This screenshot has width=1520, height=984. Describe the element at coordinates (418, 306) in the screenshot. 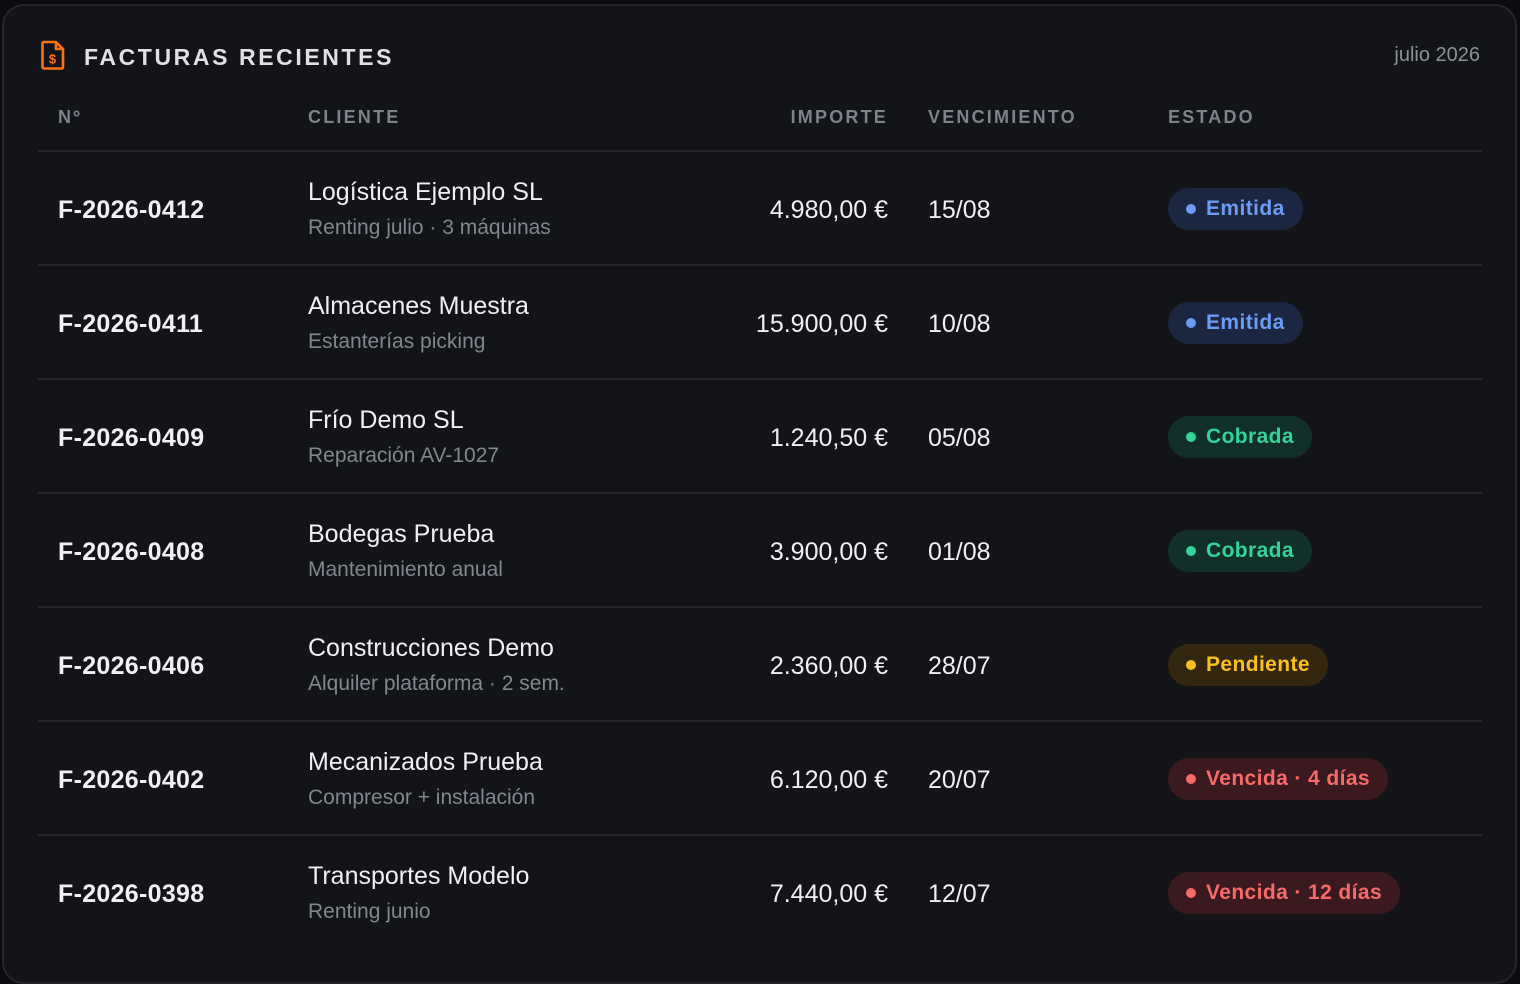

I see `client-name: Almacenes Muestra` at that location.